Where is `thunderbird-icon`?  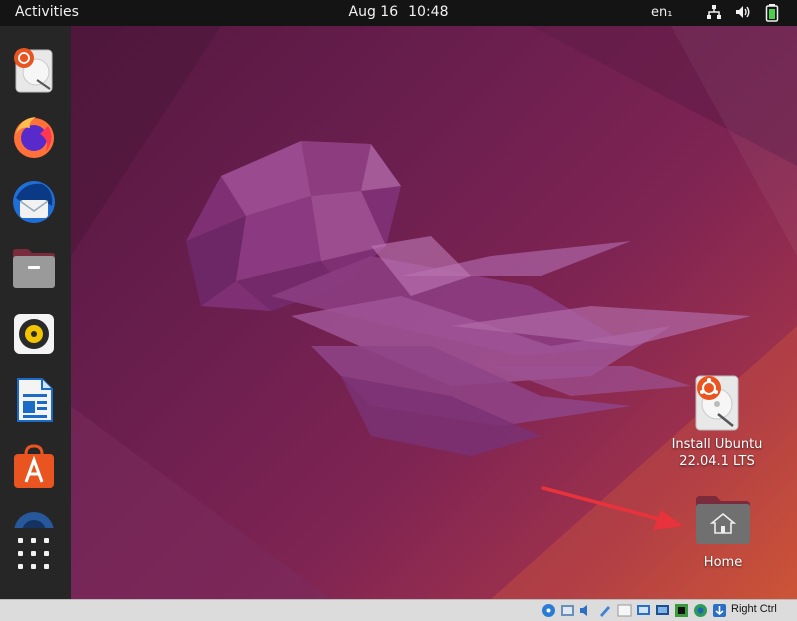
thunderbird-icon is located at coordinates (34, 202).